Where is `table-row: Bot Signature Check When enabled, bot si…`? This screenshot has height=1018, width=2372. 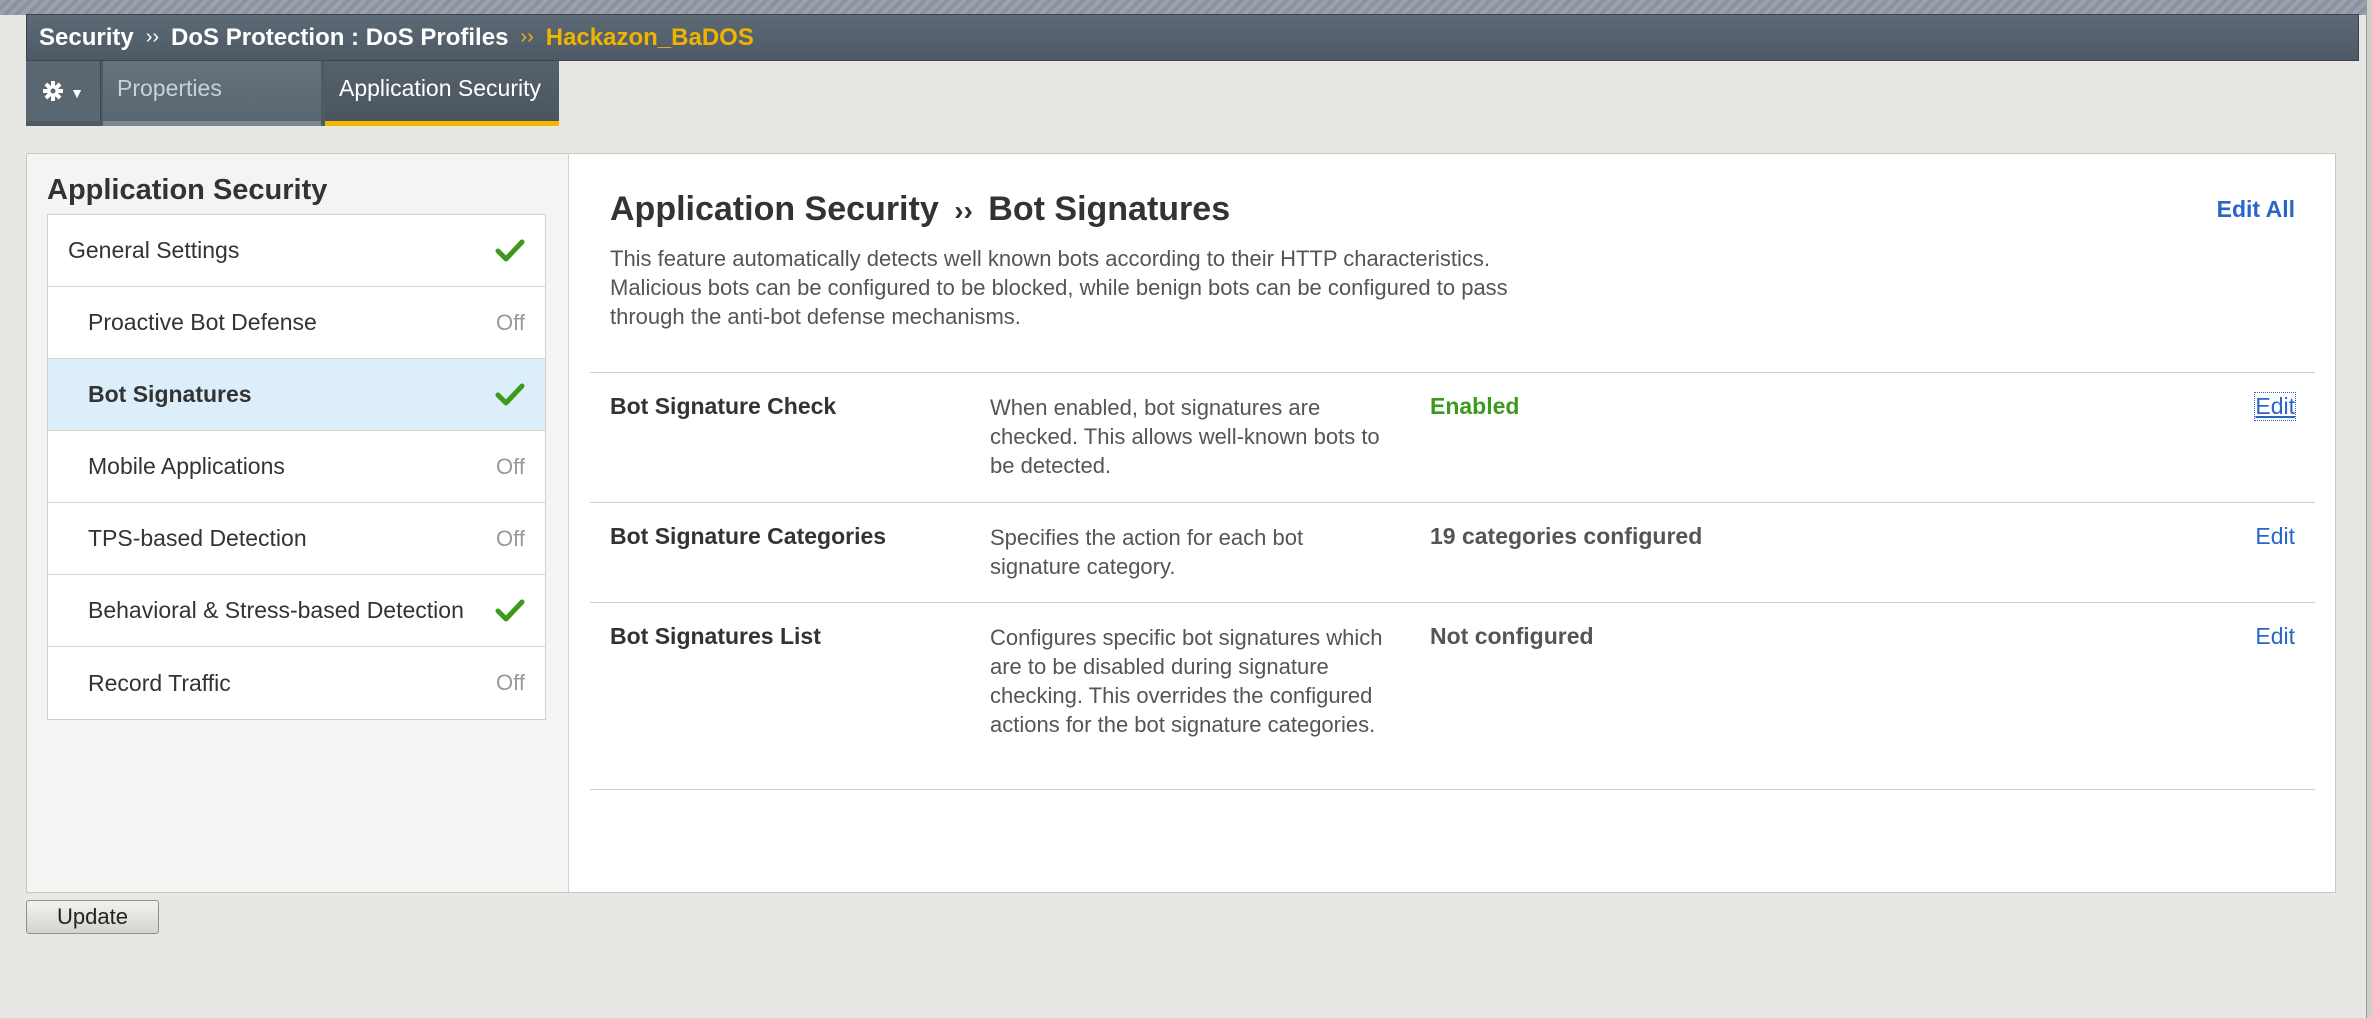
table-row: Bot Signature Check When enabled, bot si… is located at coordinates (1452, 437).